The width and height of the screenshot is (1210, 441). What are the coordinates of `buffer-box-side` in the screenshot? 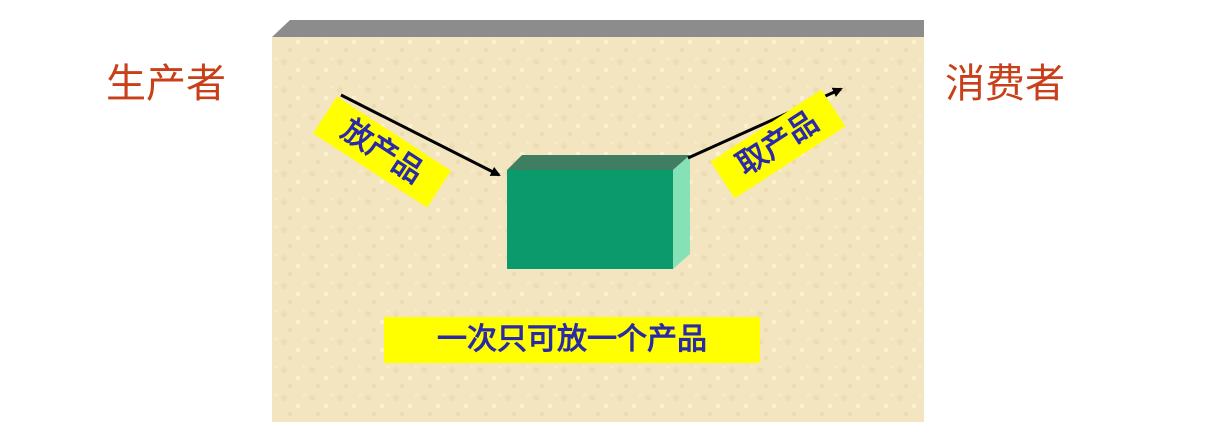 It's located at (681, 212).